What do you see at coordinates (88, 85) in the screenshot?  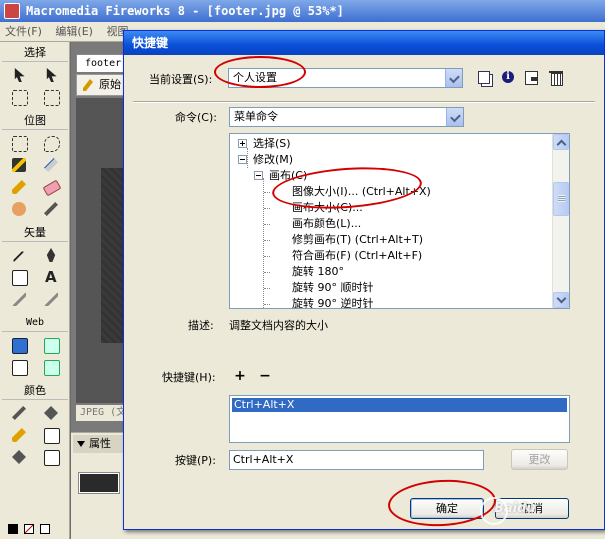 I see `pen-icon` at bounding box center [88, 85].